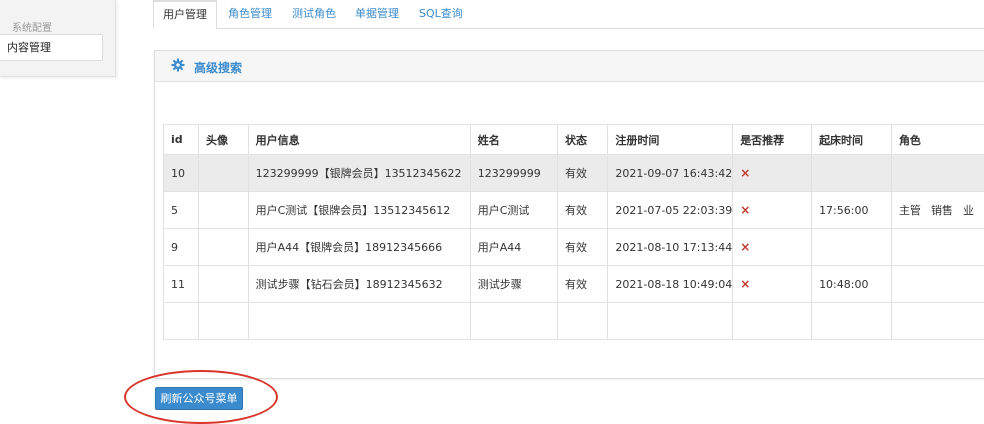  Describe the element at coordinates (181, 247) in the screenshot. I see `cell-id: 9` at that location.